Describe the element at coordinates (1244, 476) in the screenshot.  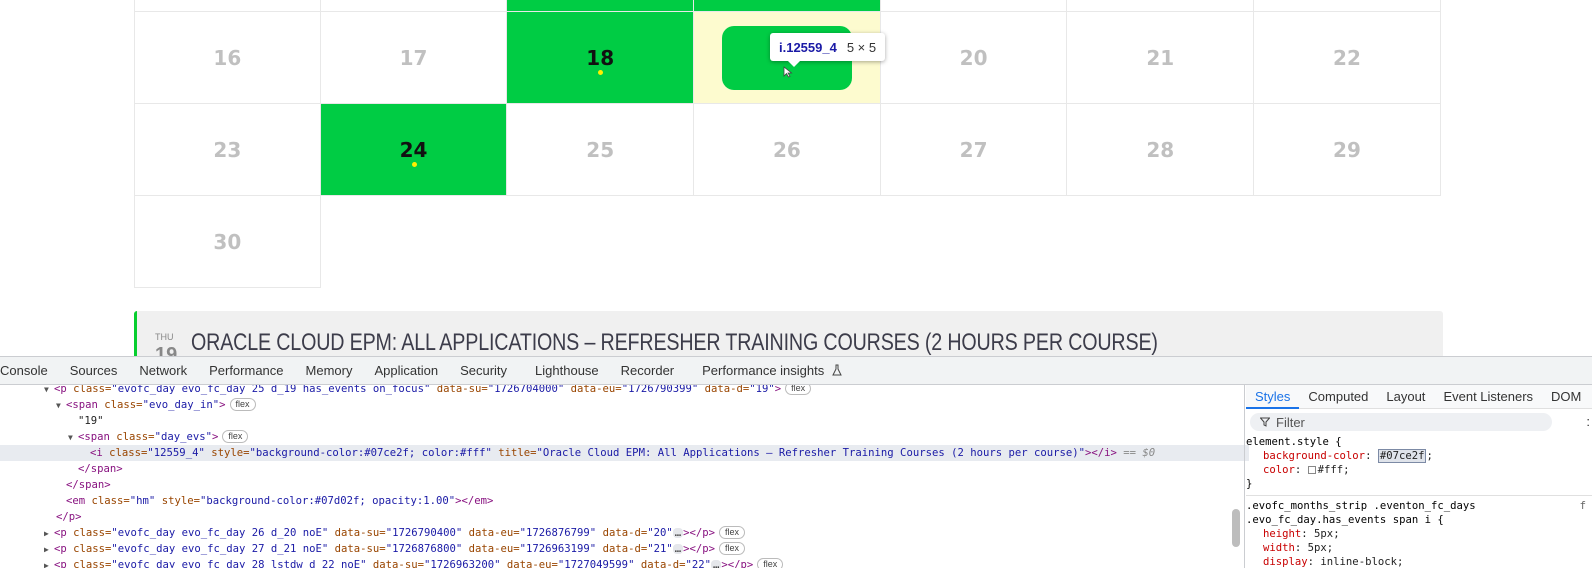
I see `panel-splitter` at that location.